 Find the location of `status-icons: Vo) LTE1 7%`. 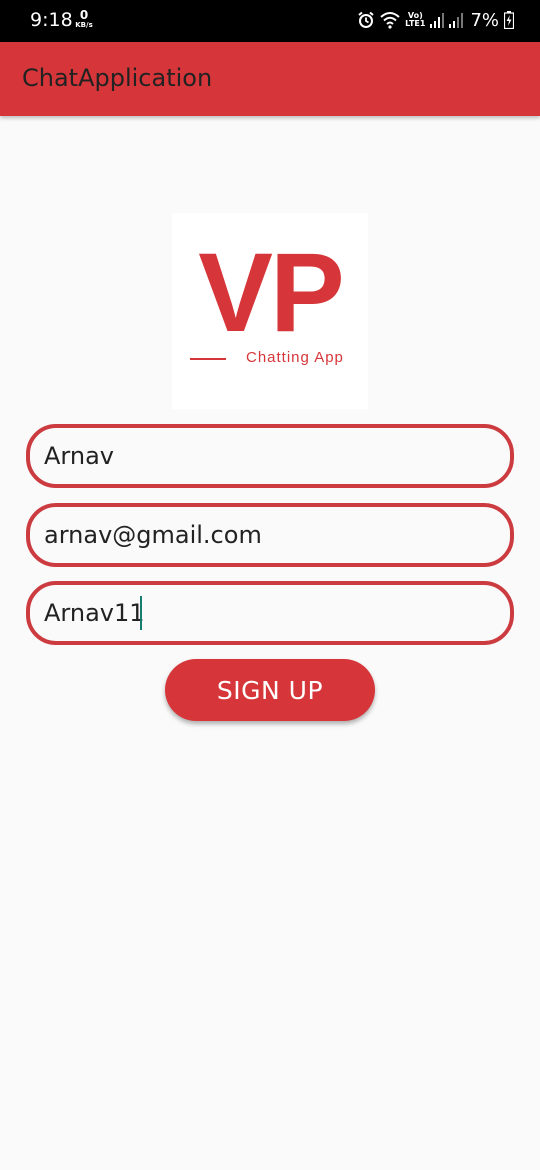

status-icons: Vo) LTE1 7% is located at coordinates (435, 20).